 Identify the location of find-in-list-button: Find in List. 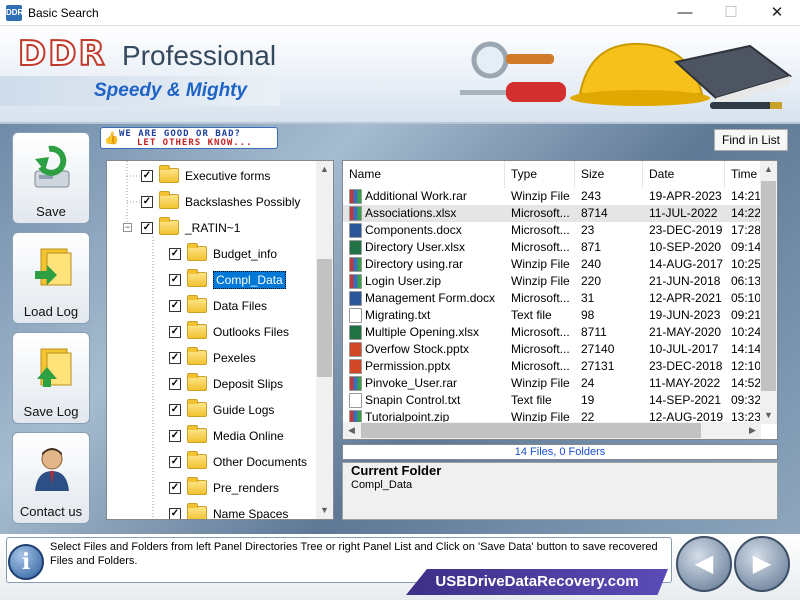
(751, 140).